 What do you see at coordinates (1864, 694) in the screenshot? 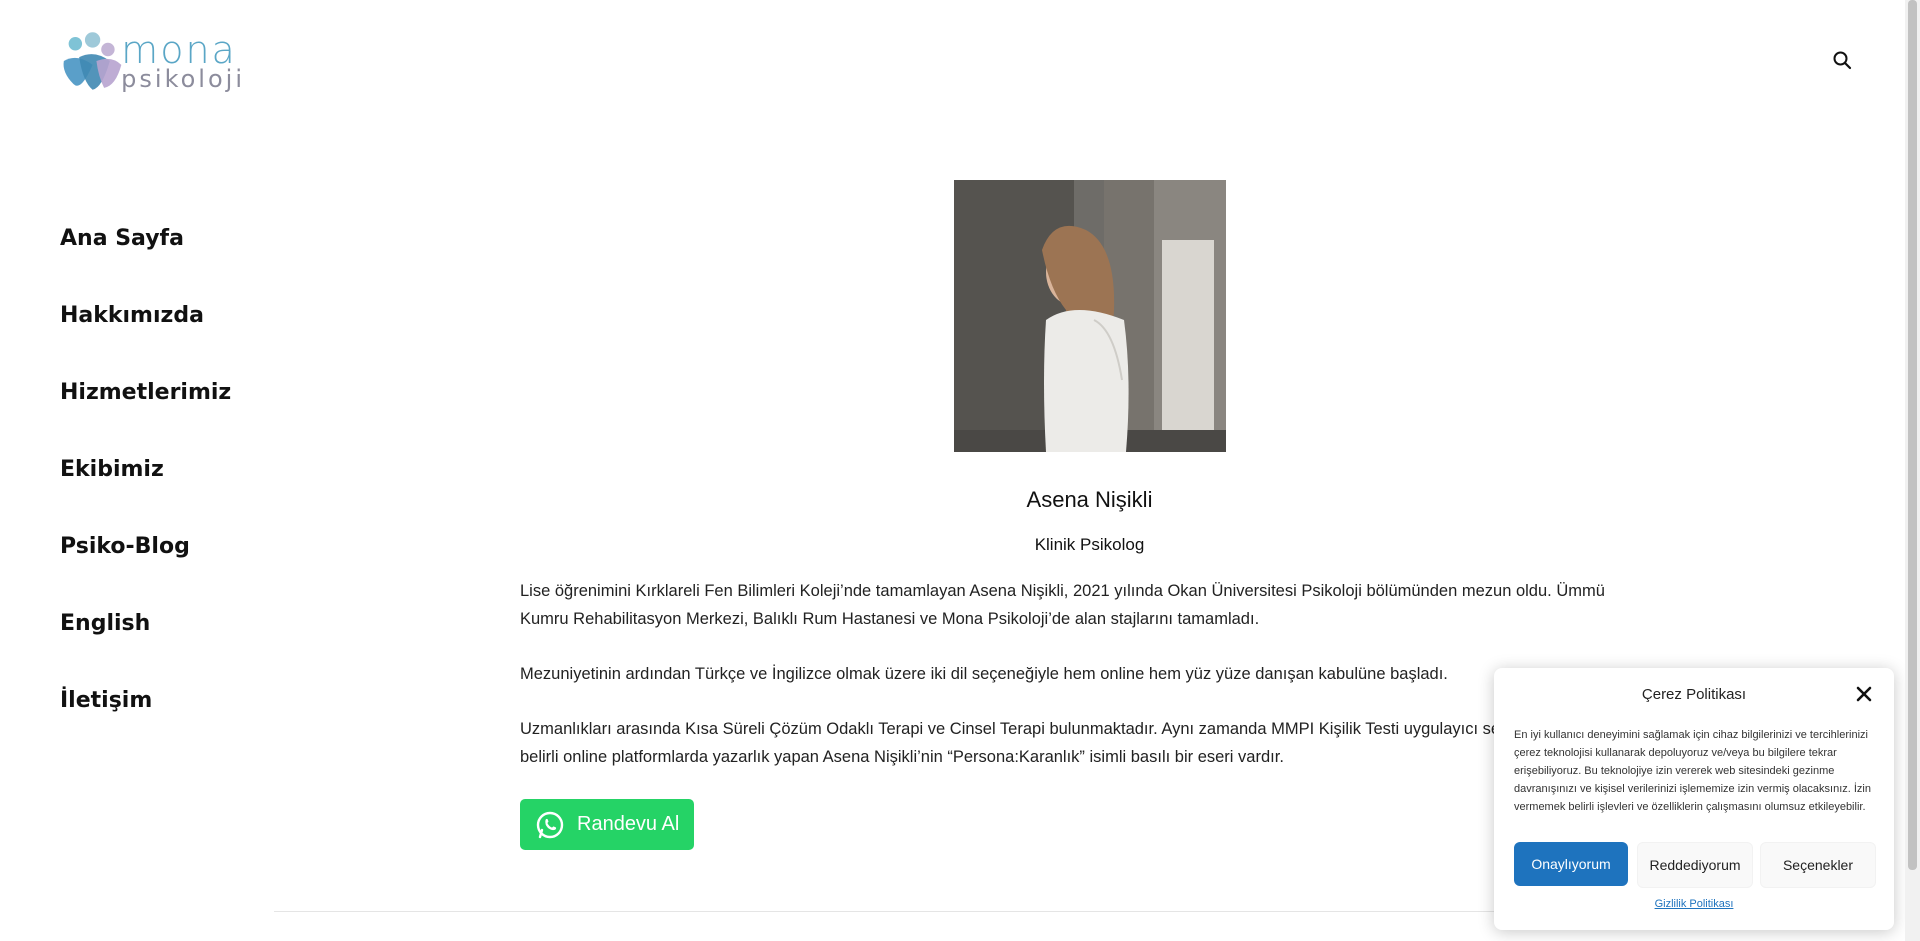
I see `close-icon` at bounding box center [1864, 694].